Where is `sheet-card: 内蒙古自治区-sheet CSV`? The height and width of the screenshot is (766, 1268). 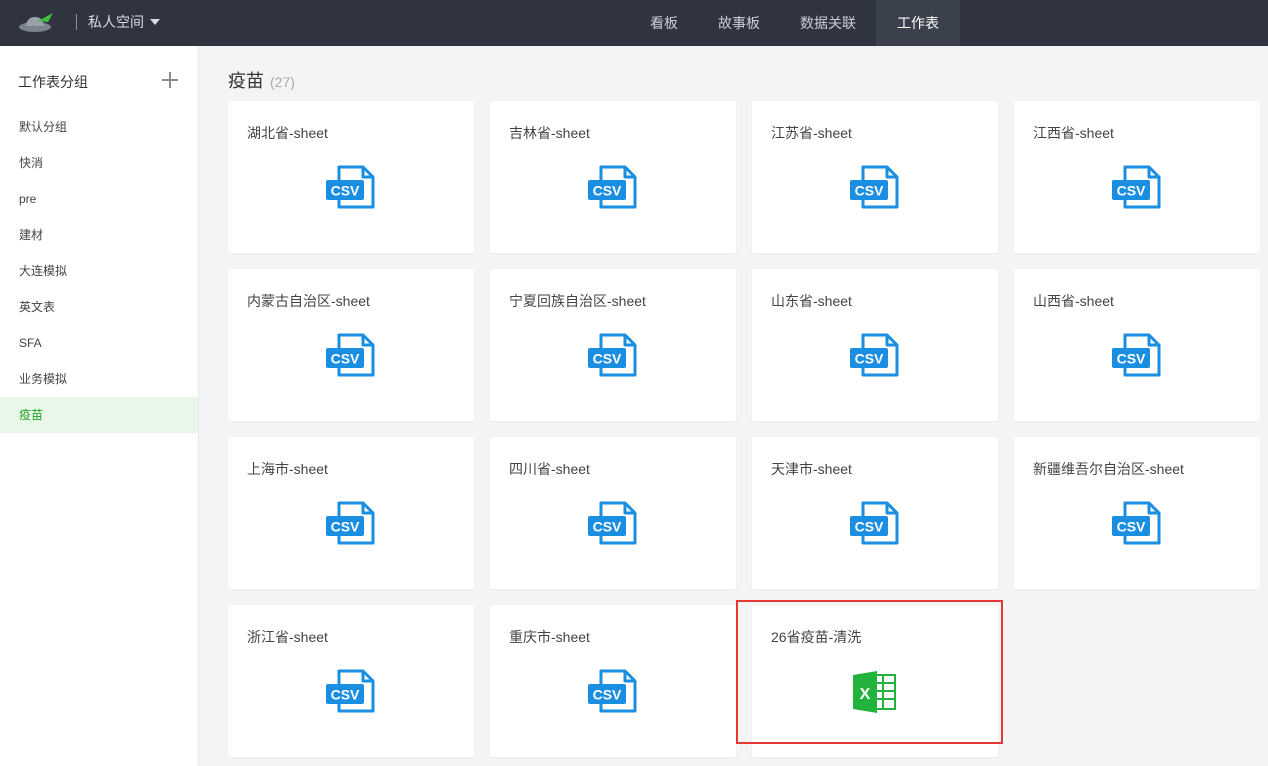 sheet-card: 内蒙古自治区-sheet CSV is located at coordinates (351, 345).